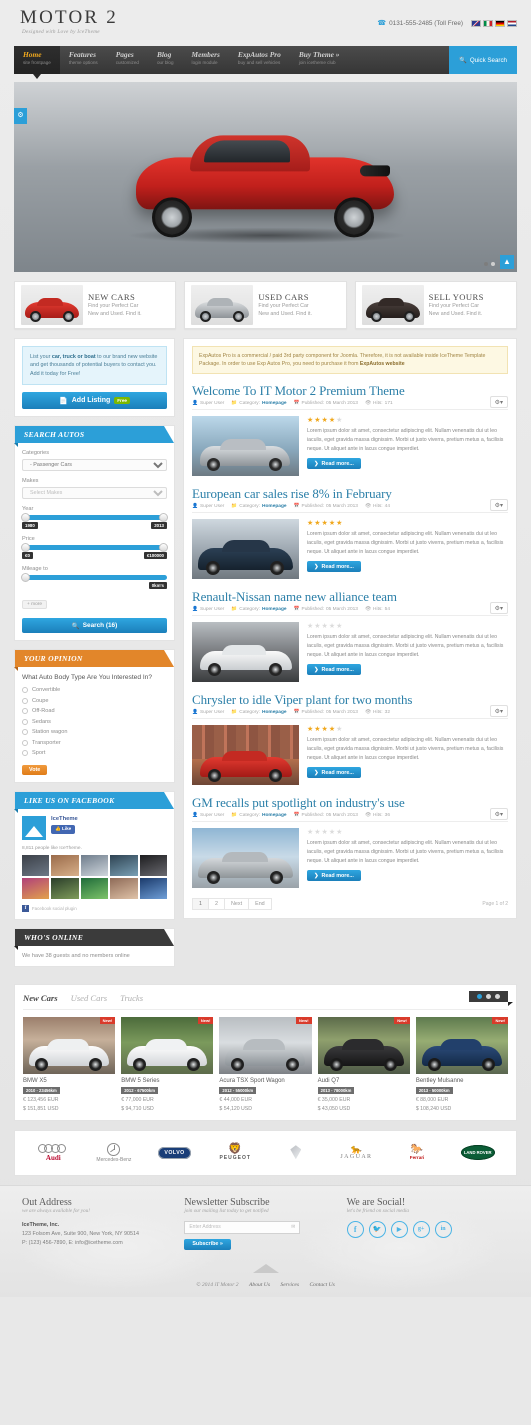  What do you see at coordinates (94, 465) in the screenshot?
I see `categories-select: - Passenger Cars` at bounding box center [94, 465].